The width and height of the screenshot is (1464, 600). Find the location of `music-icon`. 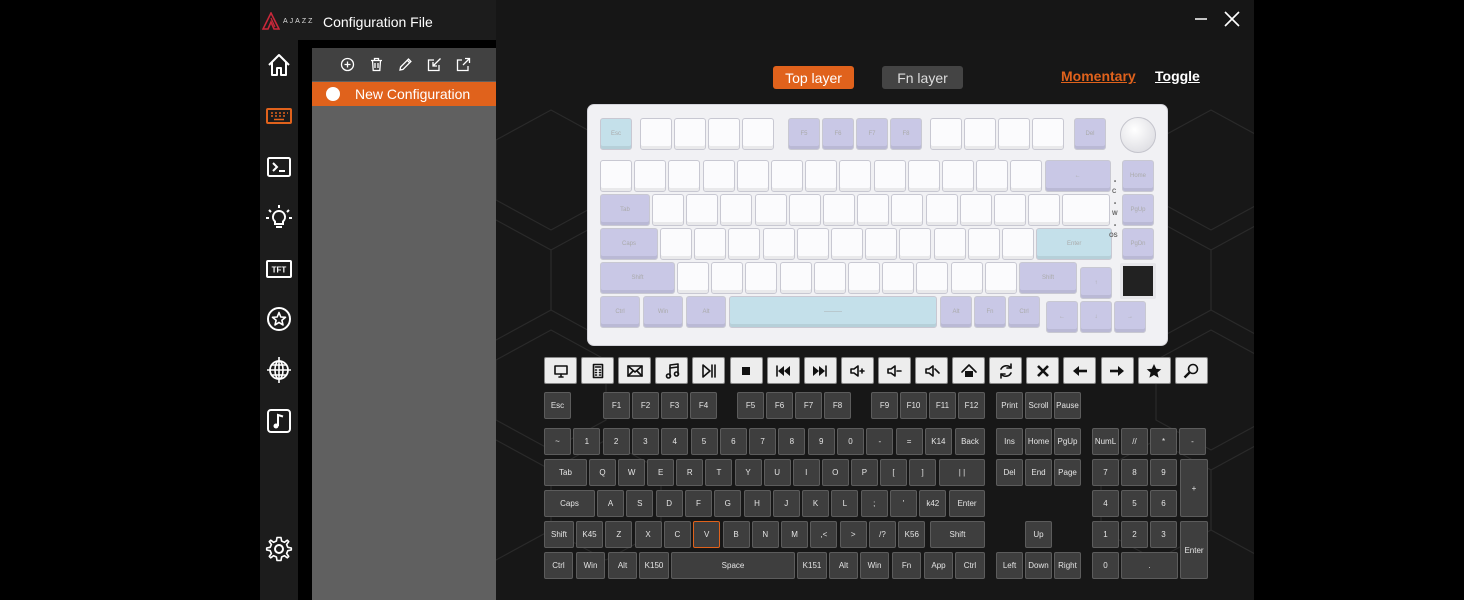

music-icon is located at coordinates (279, 421).